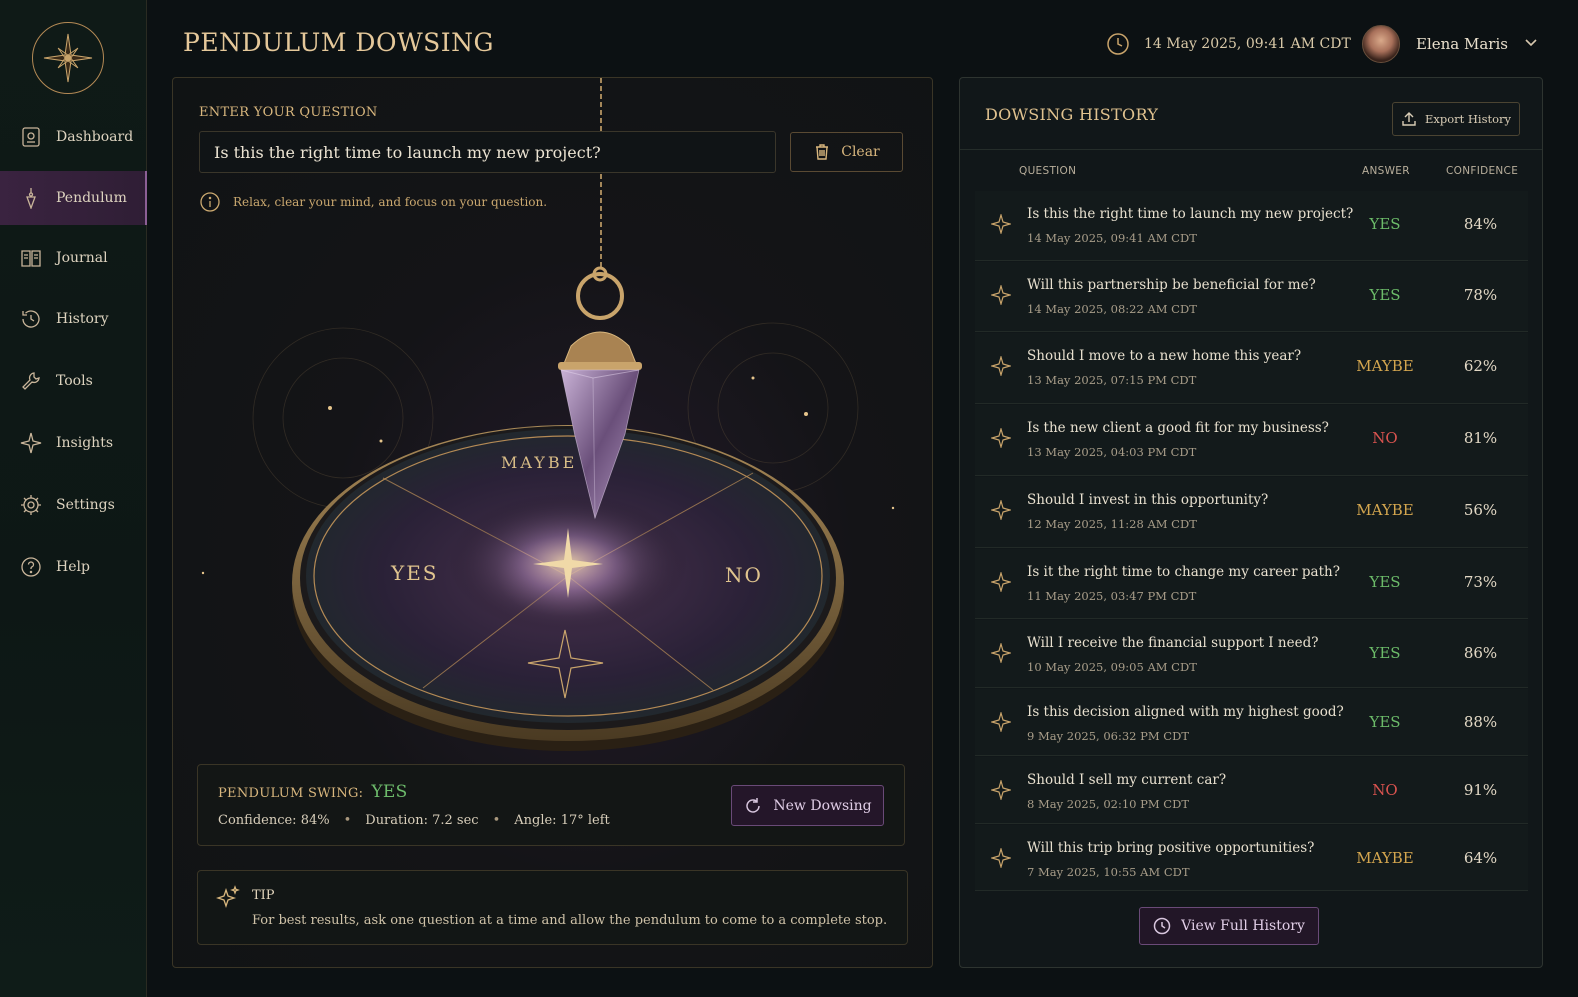  Describe the element at coordinates (31, 505) in the screenshot. I see `settings-icon` at that location.